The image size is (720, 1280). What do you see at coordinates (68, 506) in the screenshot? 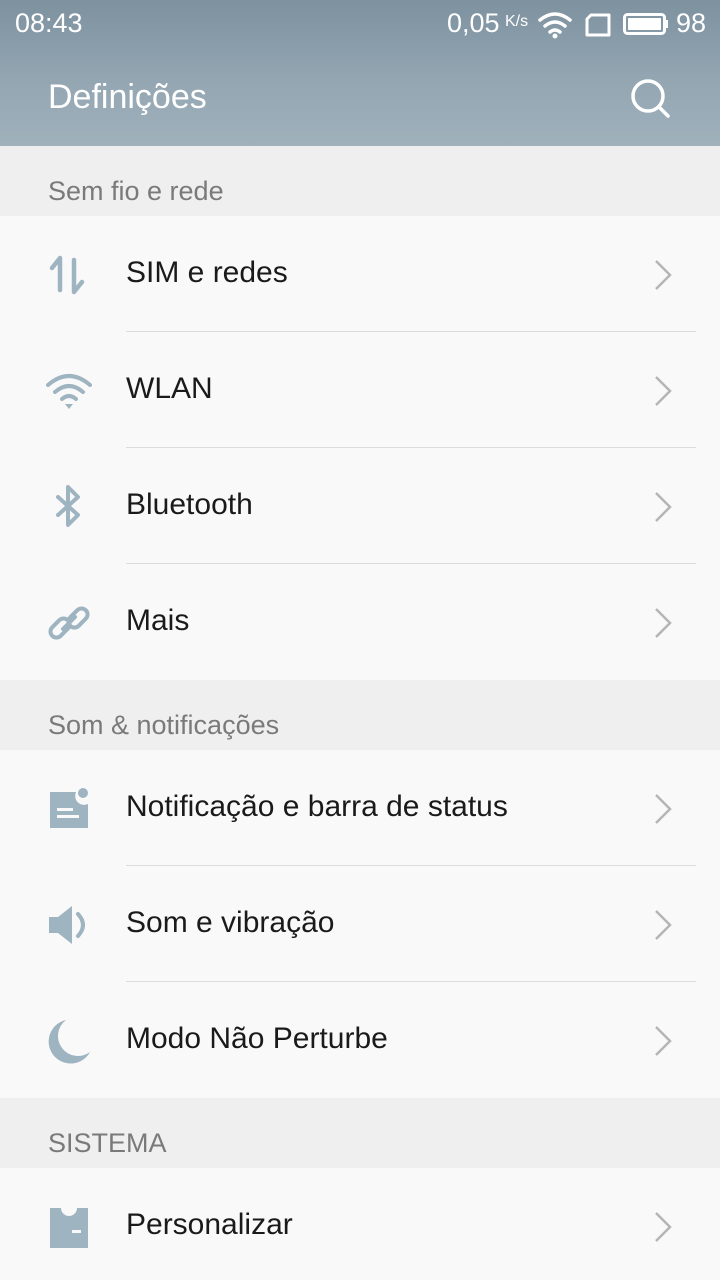
I see `bluetooth-icon` at bounding box center [68, 506].